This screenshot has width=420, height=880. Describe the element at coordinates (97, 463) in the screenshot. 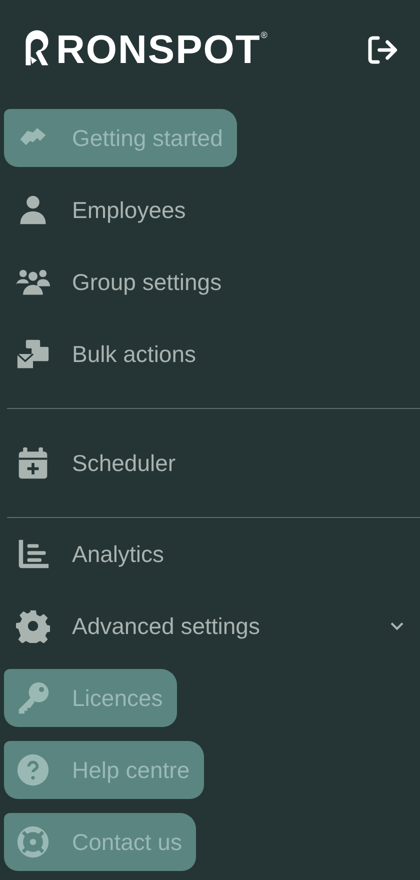

I see `nav-item: Scheduler` at that location.